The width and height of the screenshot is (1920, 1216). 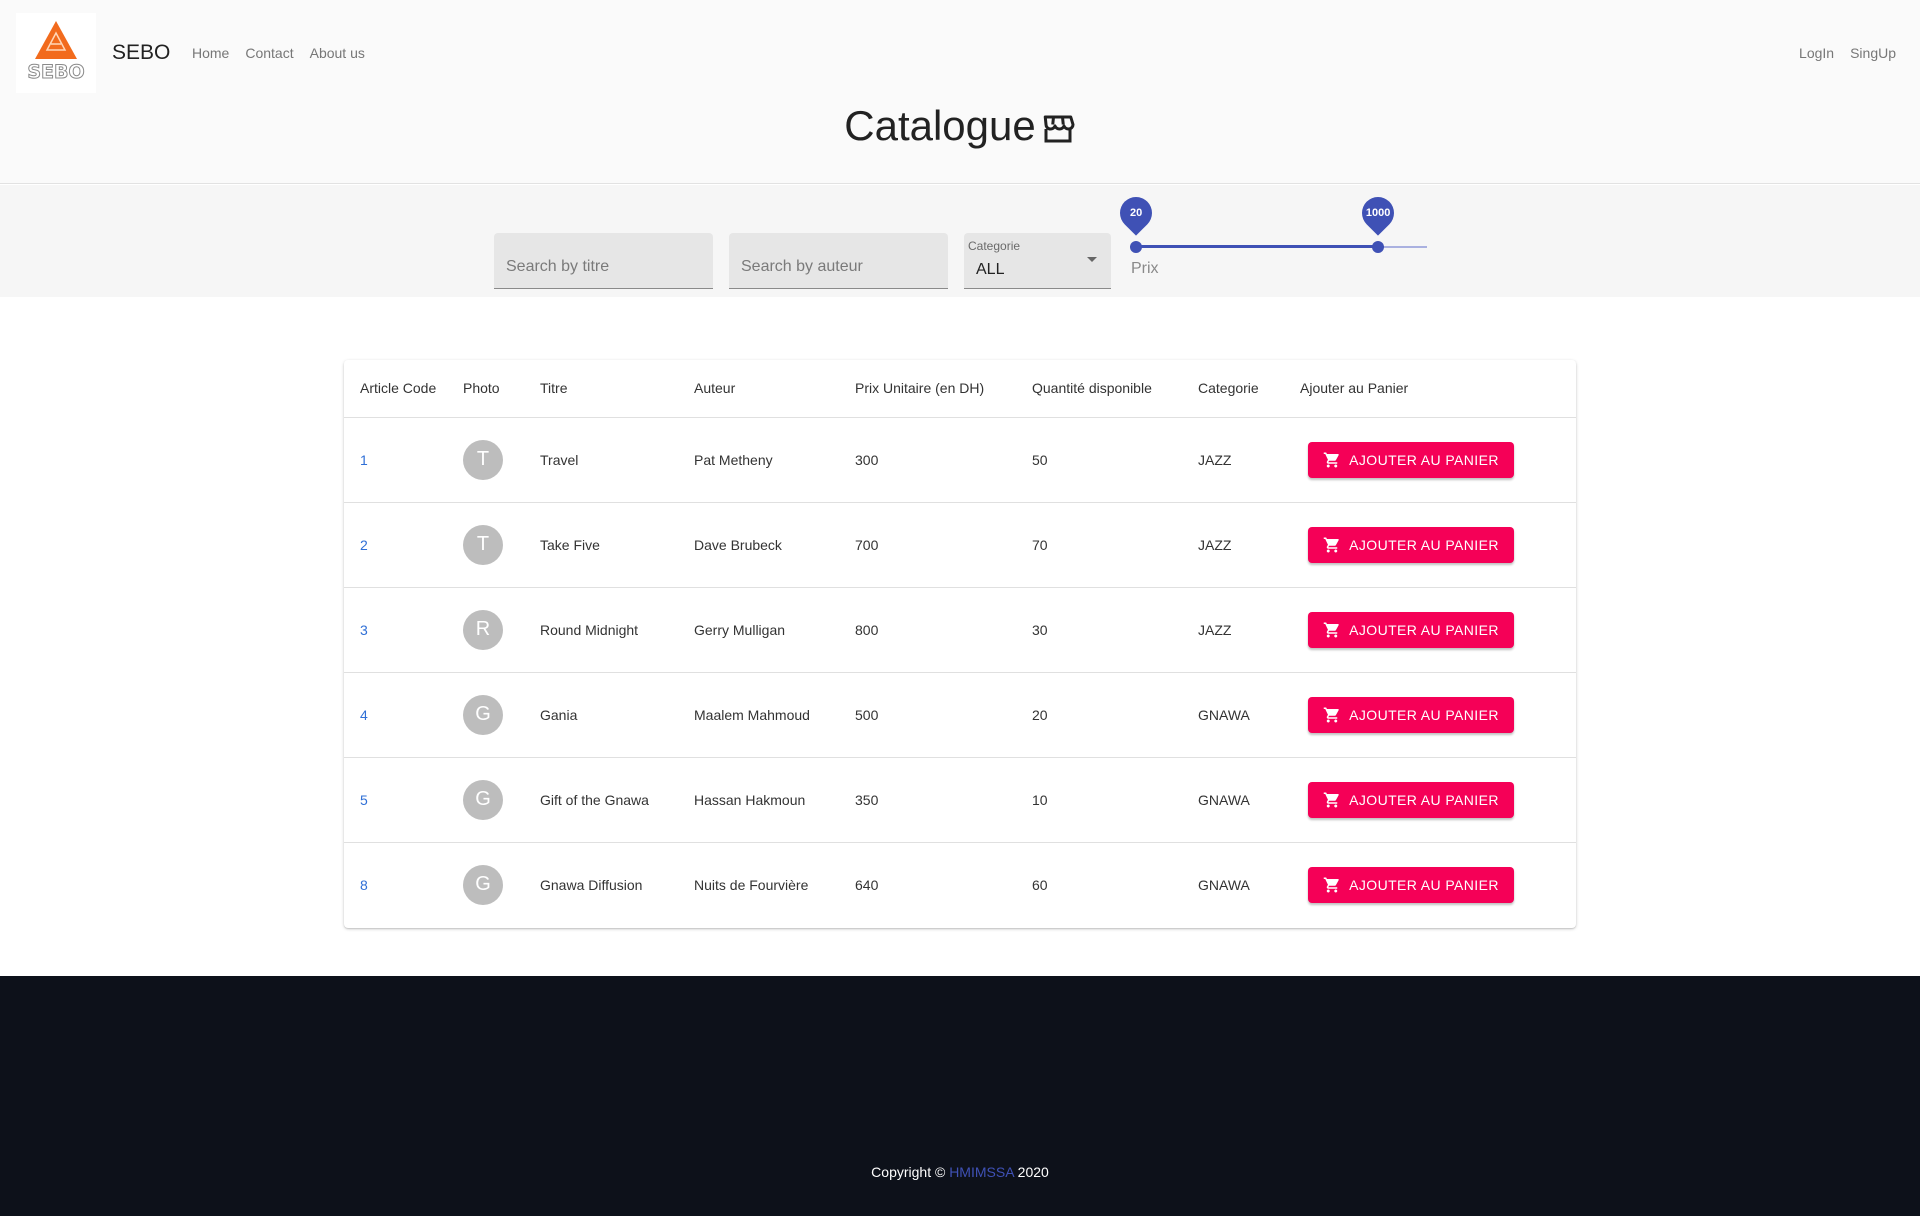 I want to click on slider-max-value-label: 1000, so click(x=1378, y=213).